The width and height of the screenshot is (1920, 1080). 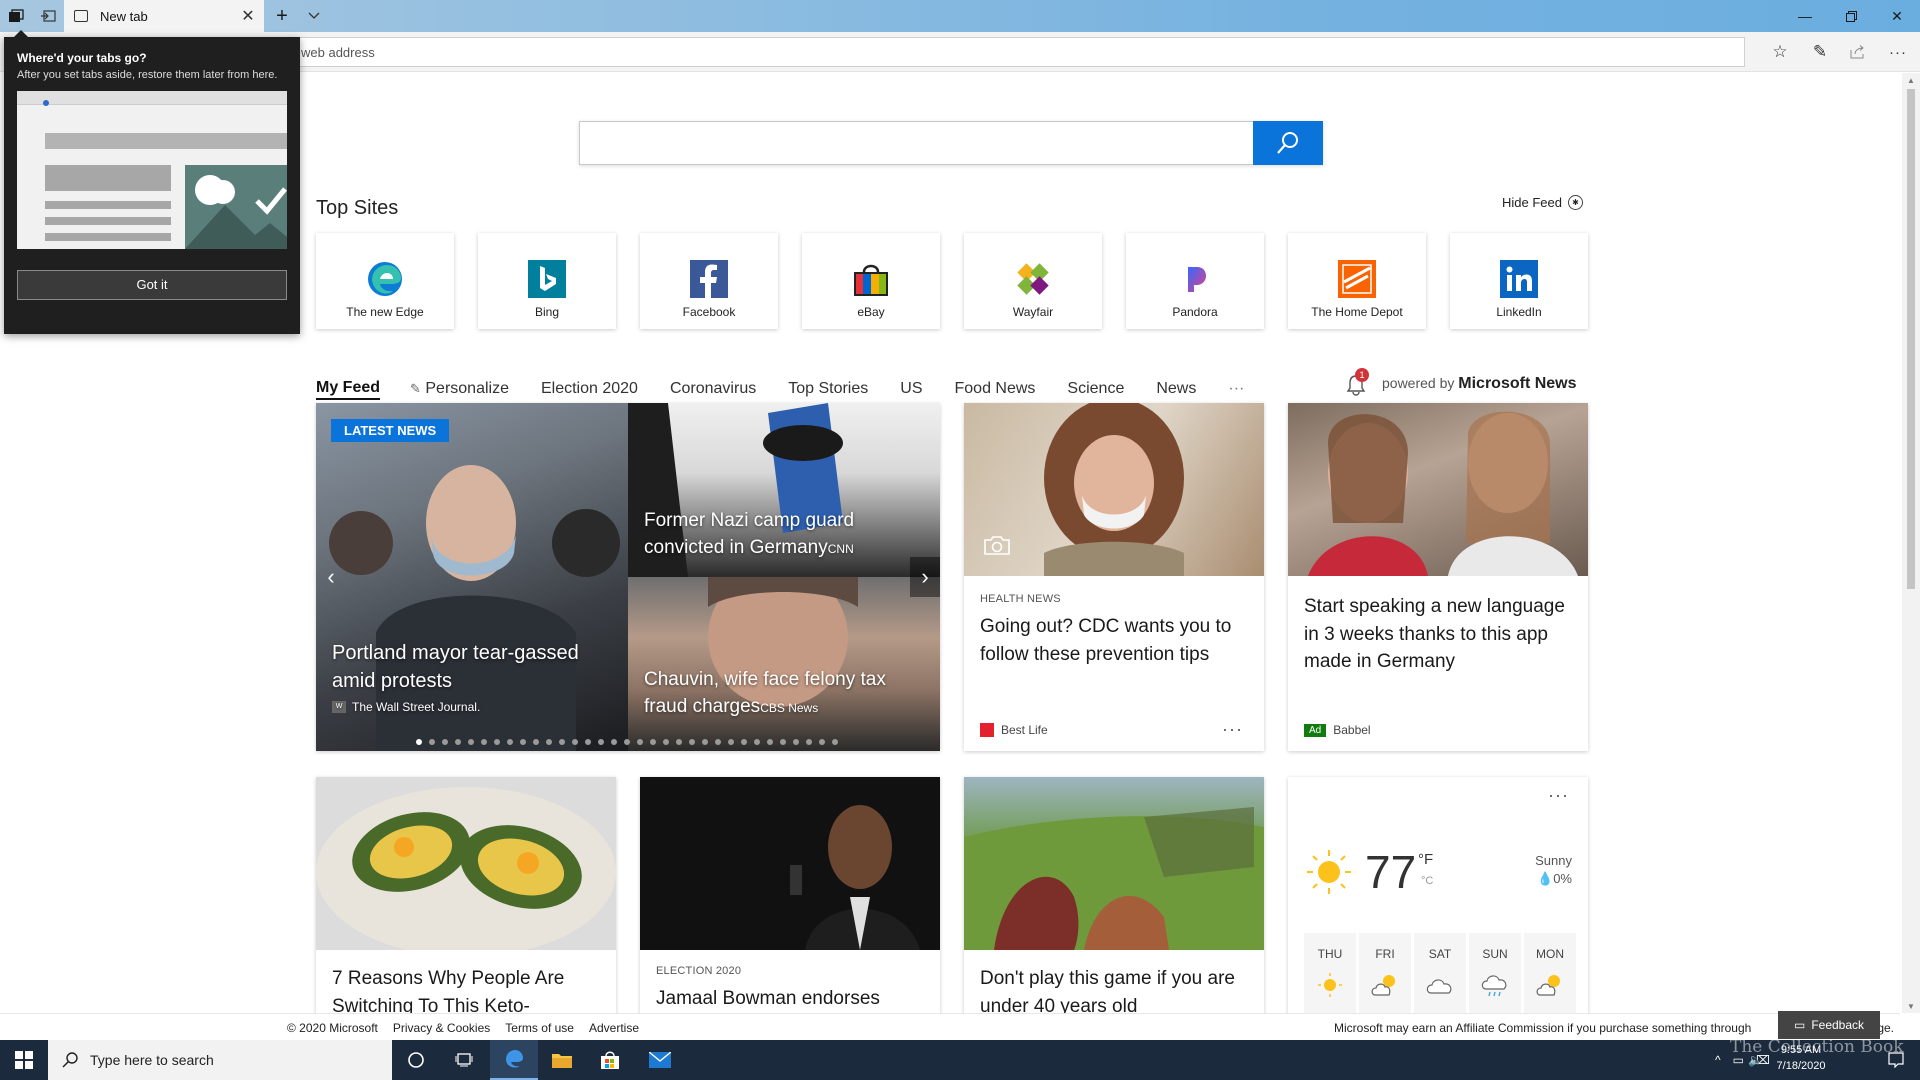 What do you see at coordinates (1911, 339) in the screenshot?
I see `scrollbar-thumb` at bounding box center [1911, 339].